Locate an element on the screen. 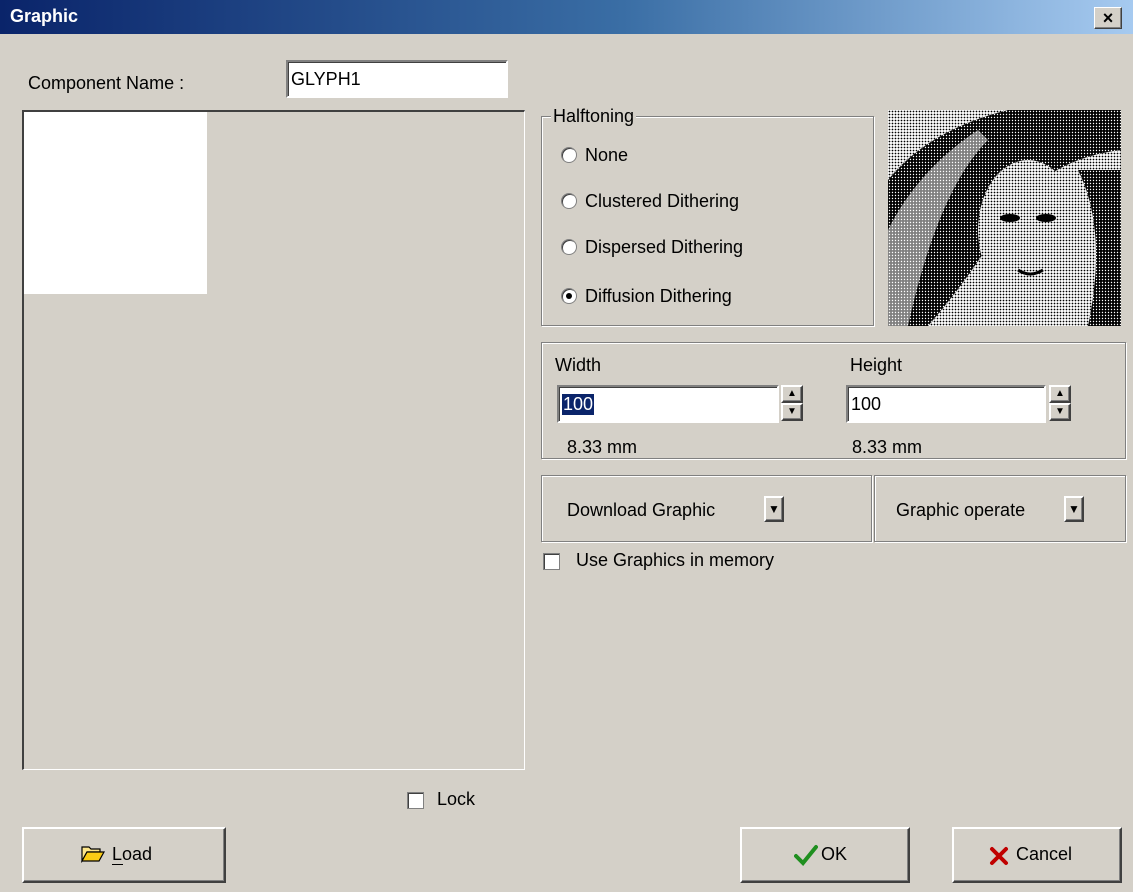  load-mnemonic-underline is located at coordinates (117, 864).